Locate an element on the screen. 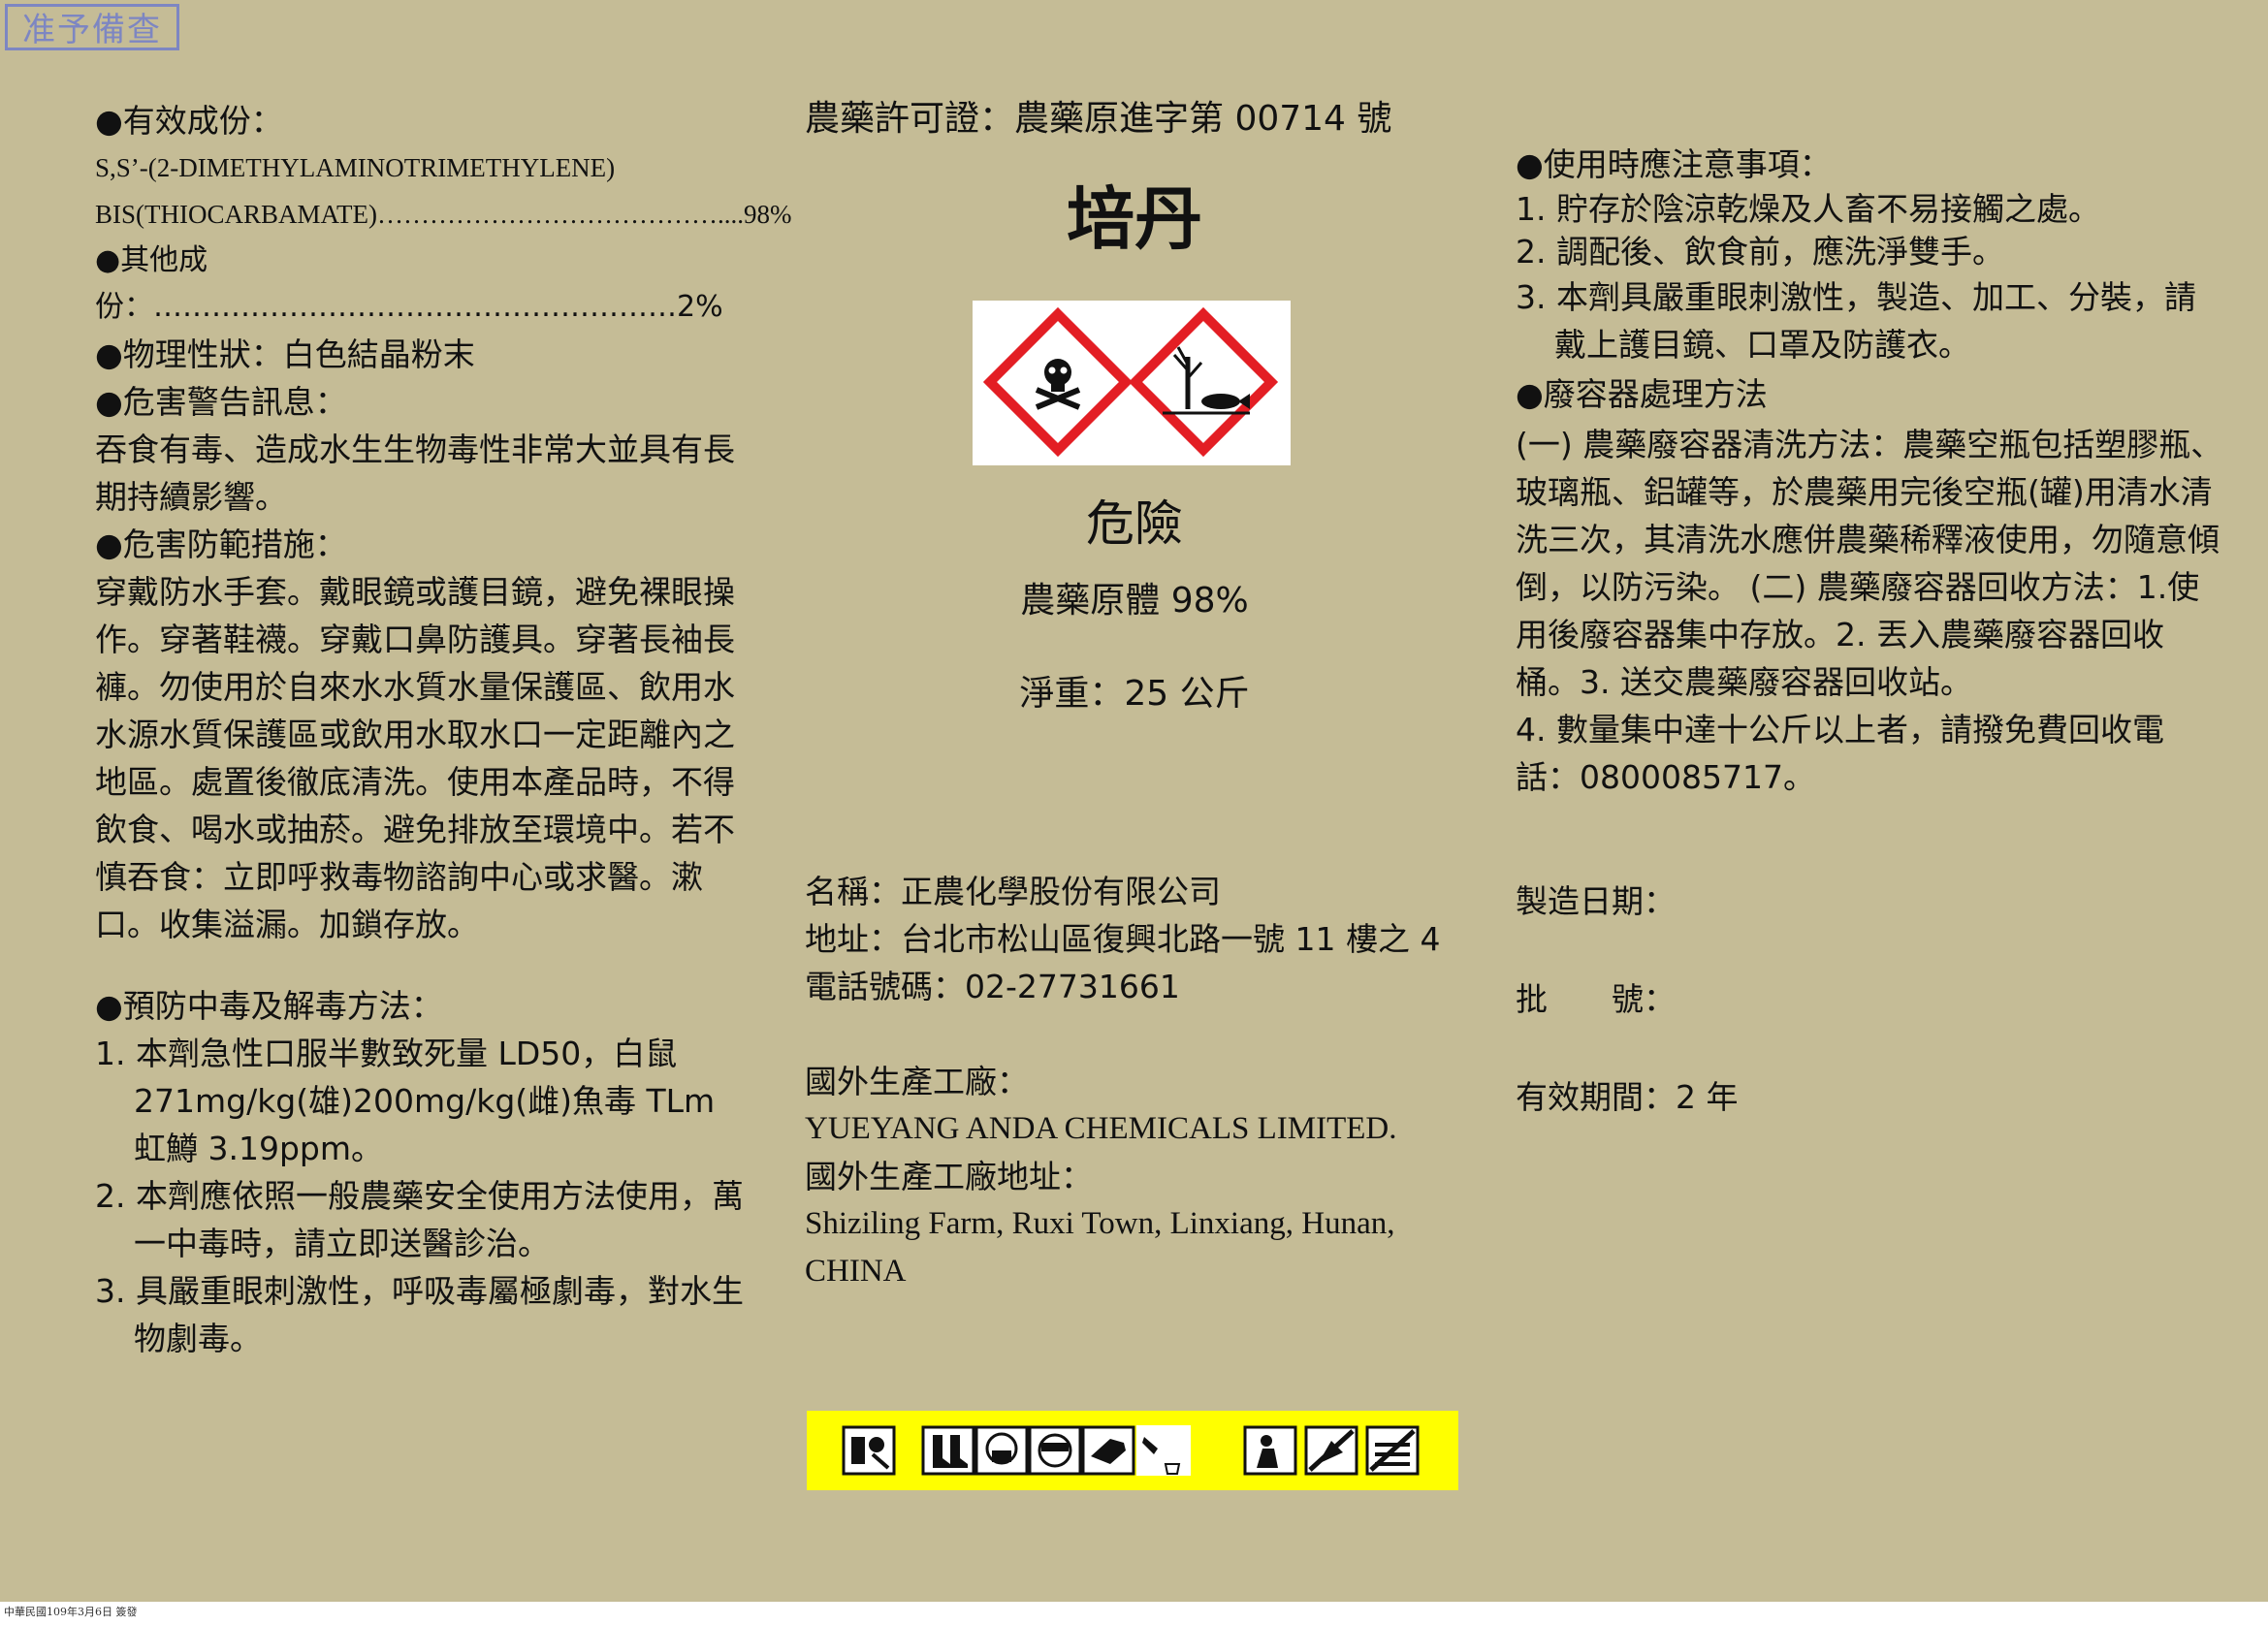  other-ingredients: ●其他成份：………………………………………………2% is located at coordinates (409, 283).